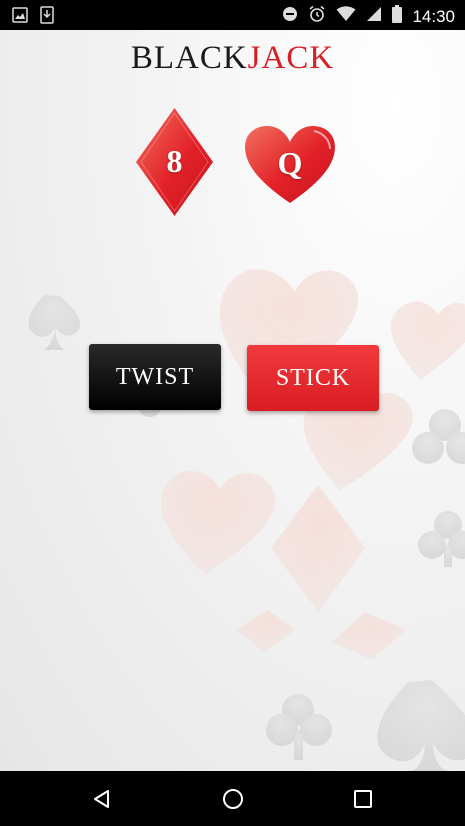 This screenshot has width=465, height=826. I want to click on status-left-icons, so click(33, 17).